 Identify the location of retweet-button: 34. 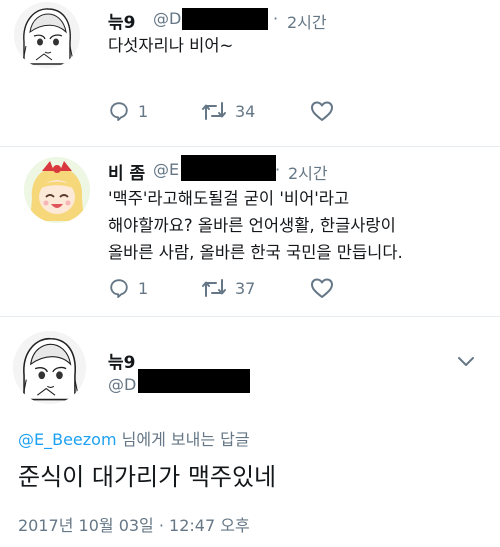
(228, 111).